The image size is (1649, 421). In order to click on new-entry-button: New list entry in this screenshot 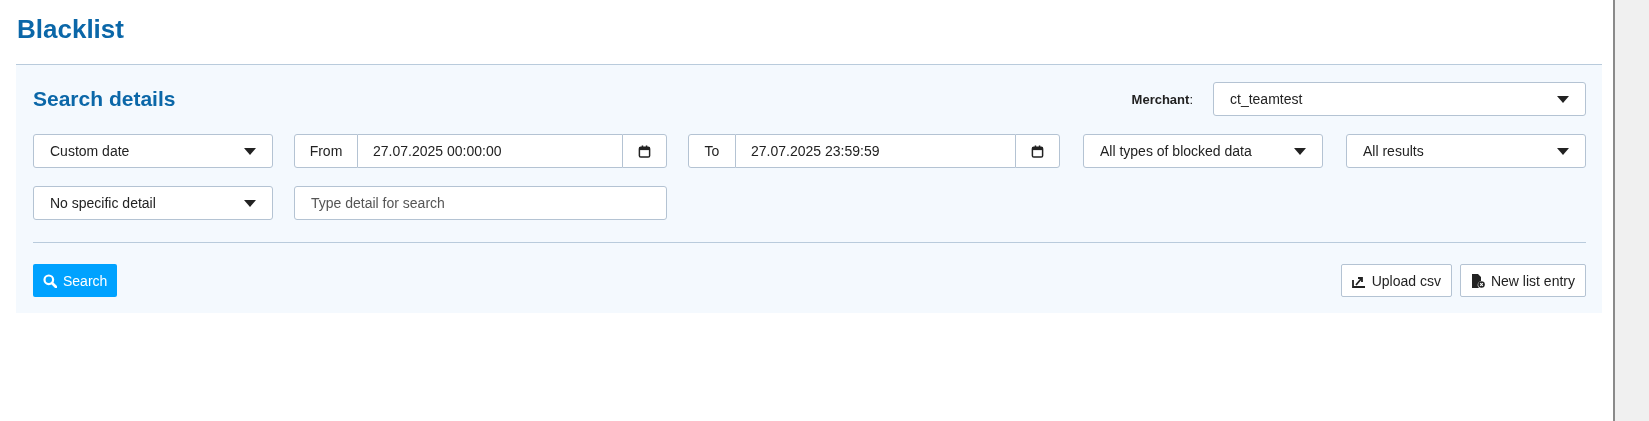, I will do `click(1522, 280)`.